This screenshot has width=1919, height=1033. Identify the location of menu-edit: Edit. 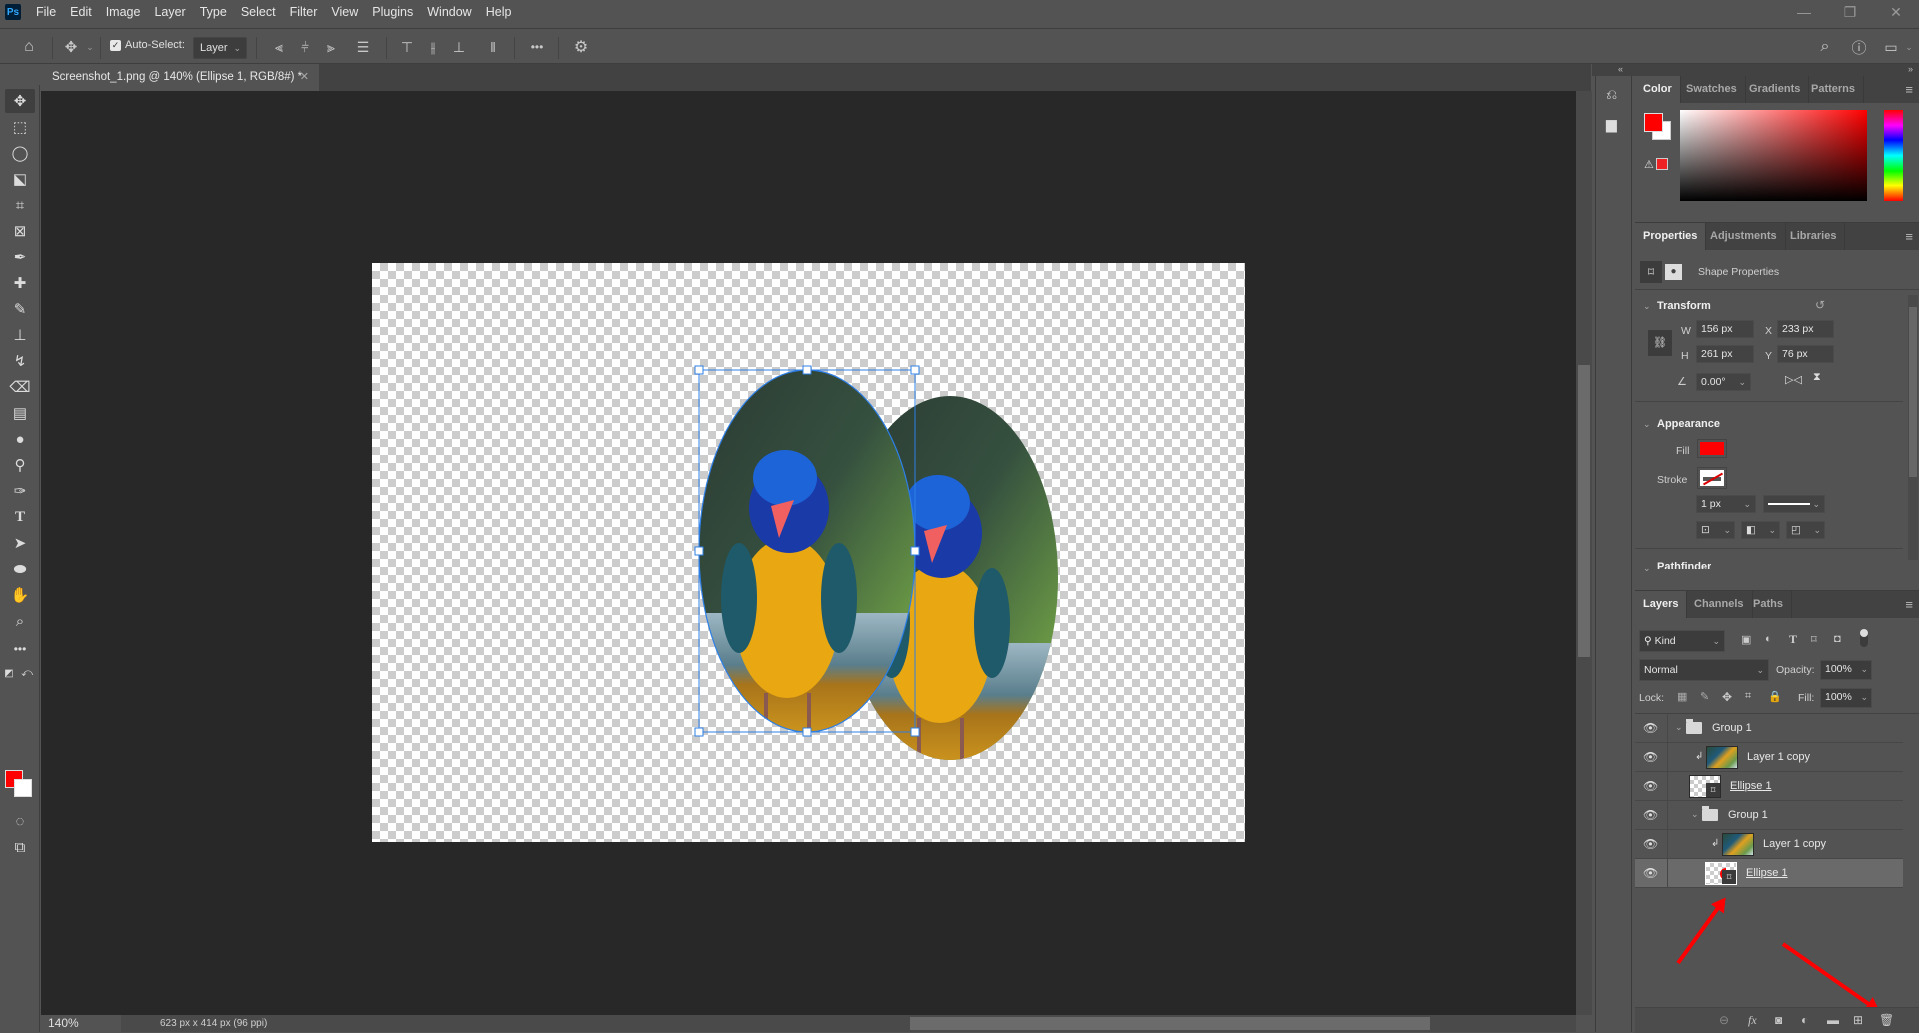
(81, 12).